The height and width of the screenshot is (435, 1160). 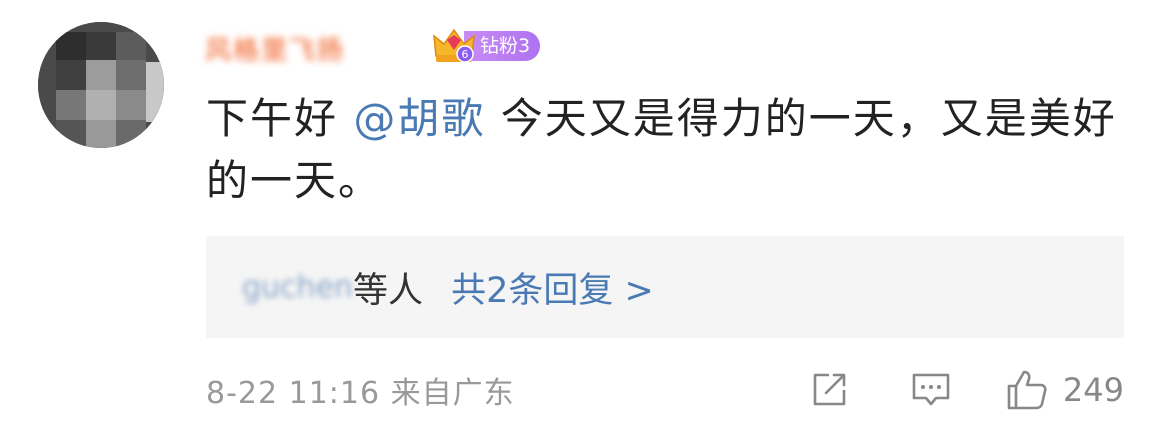 I want to click on comment-button, so click(x=931, y=390).